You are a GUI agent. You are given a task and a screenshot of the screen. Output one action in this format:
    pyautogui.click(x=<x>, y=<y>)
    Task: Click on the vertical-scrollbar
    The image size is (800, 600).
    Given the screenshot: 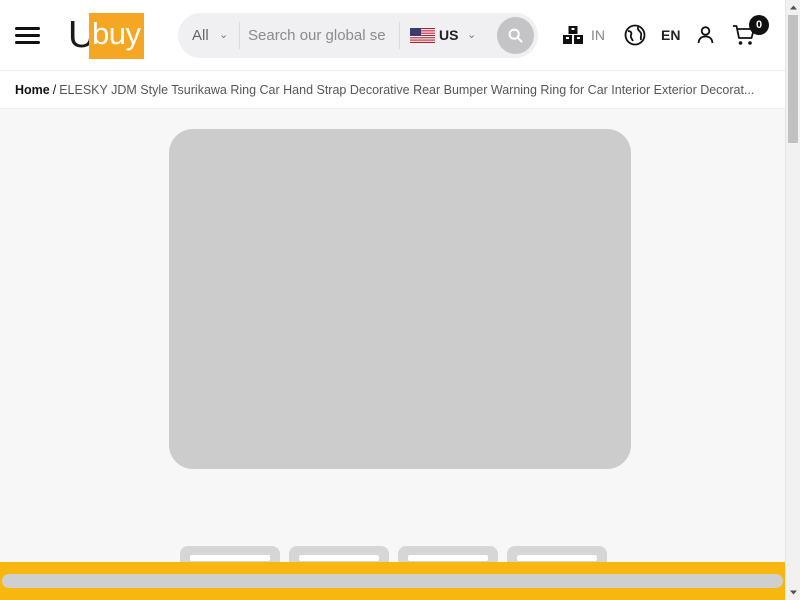 What is the action you would take?
    pyautogui.click(x=792, y=300)
    